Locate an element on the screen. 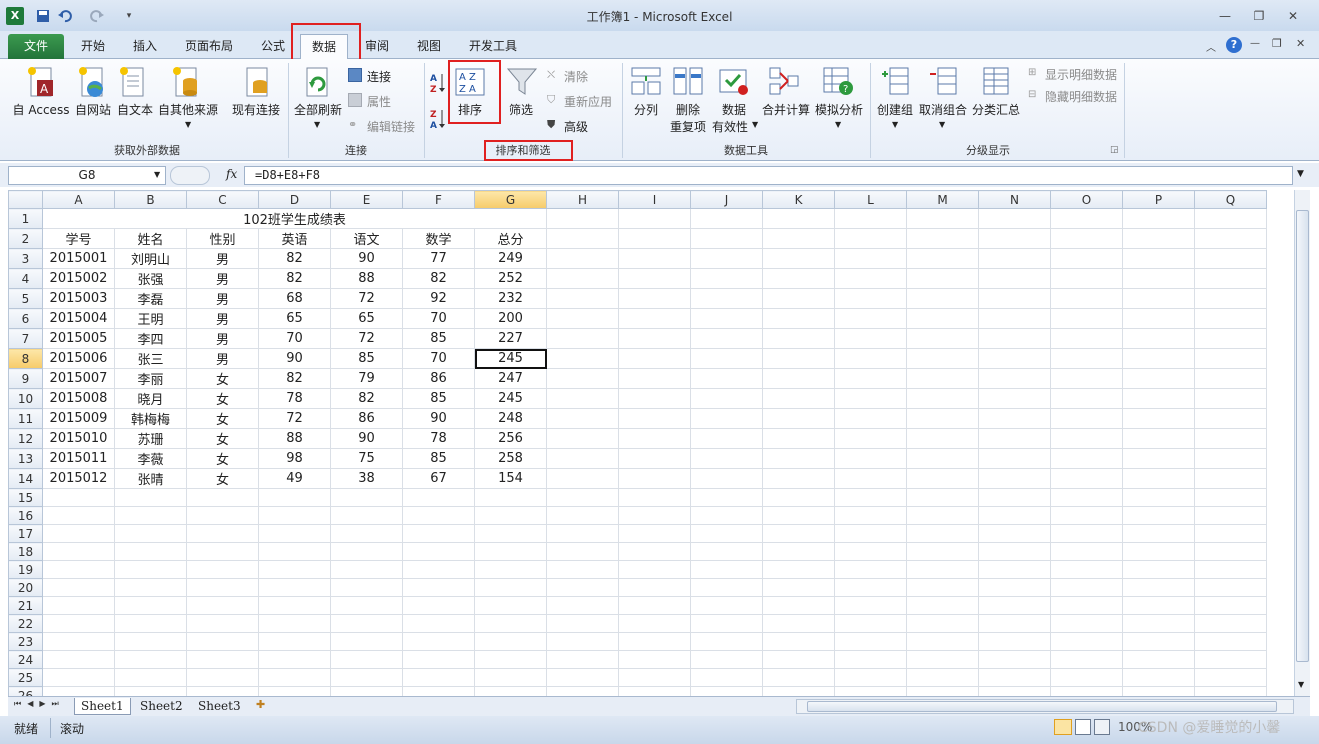 The height and width of the screenshot is (744, 1319). column-header: I is located at coordinates (654, 199).